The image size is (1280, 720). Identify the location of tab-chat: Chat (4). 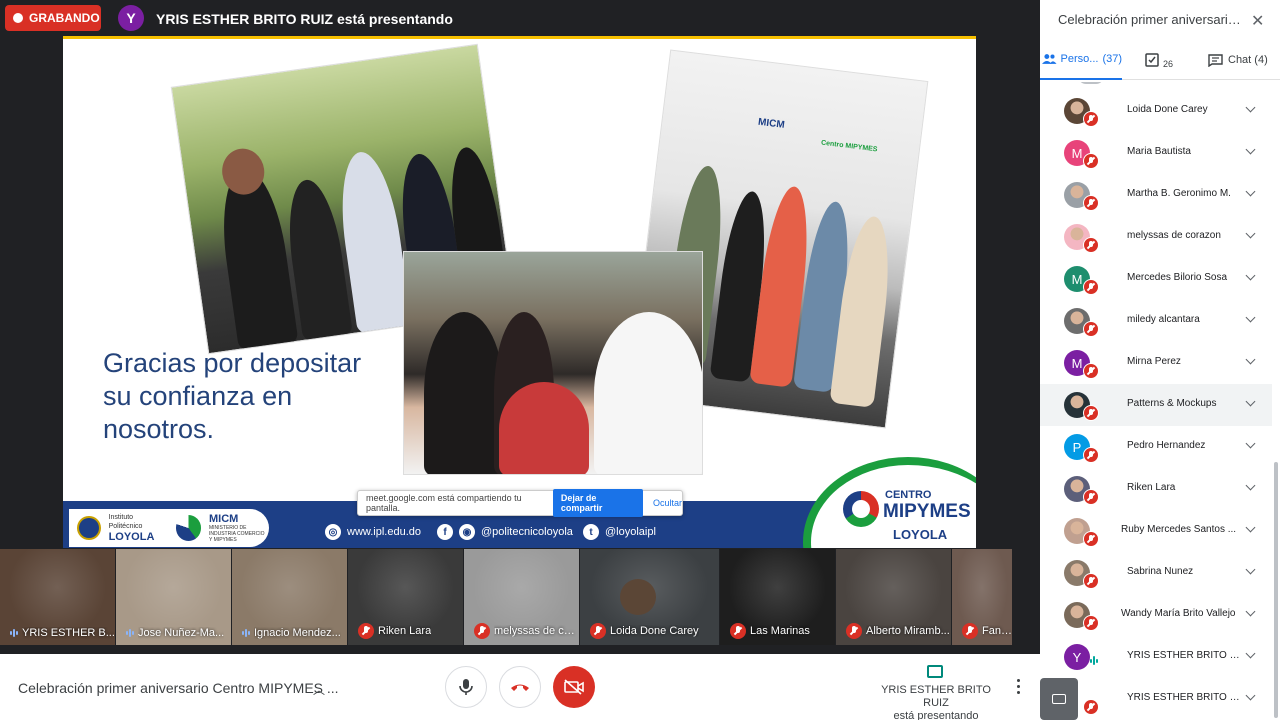
(1243, 60).